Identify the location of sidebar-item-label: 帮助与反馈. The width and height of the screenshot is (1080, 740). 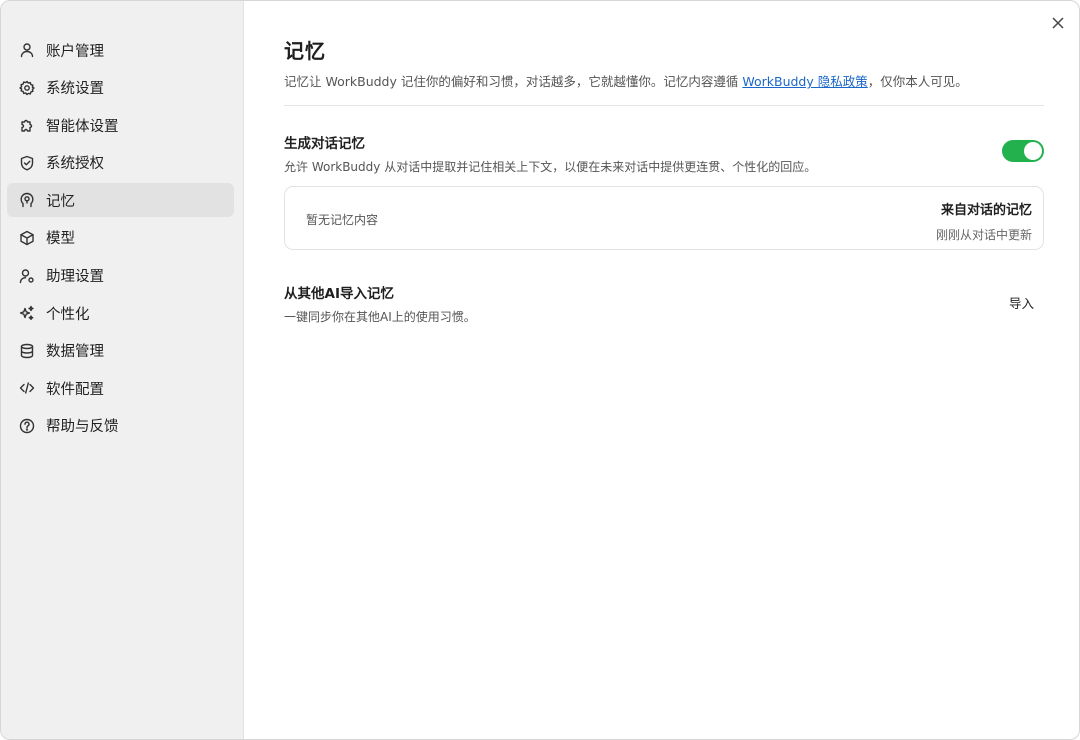
(82, 427).